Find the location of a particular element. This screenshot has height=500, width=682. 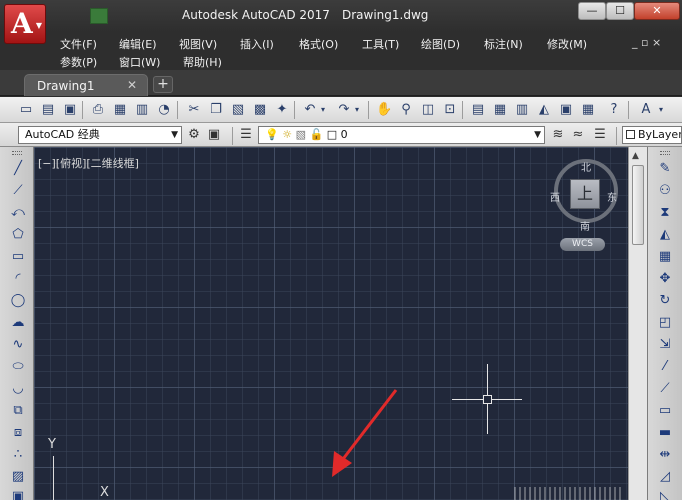

point-icon: ∴ is located at coordinates (18, 455).